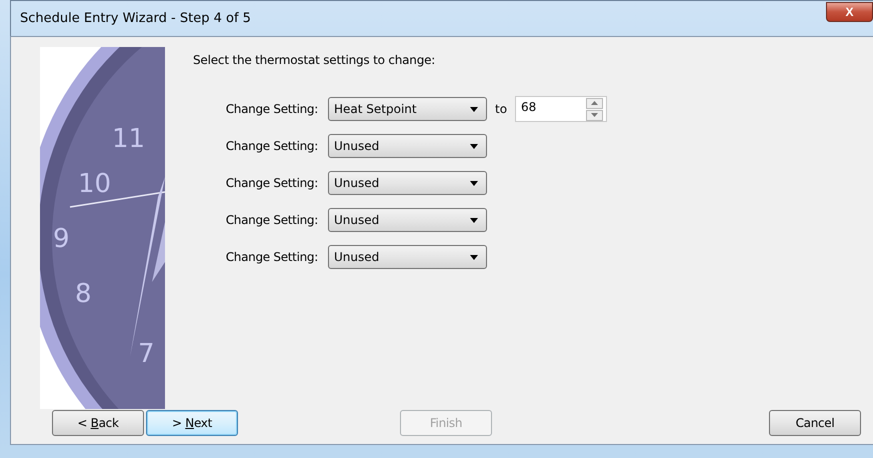  Describe the element at coordinates (849, 12) in the screenshot. I see `close-button: X` at that location.